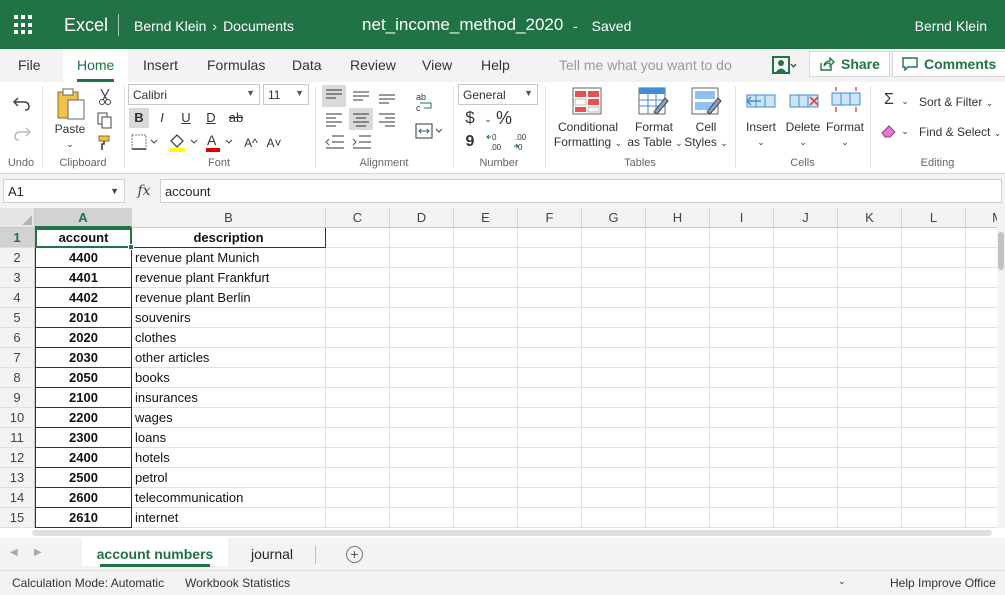  Describe the element at coordinates (70, 144) in the screenshot. I see `paste-dropdown-icon: ⌄` at that location.